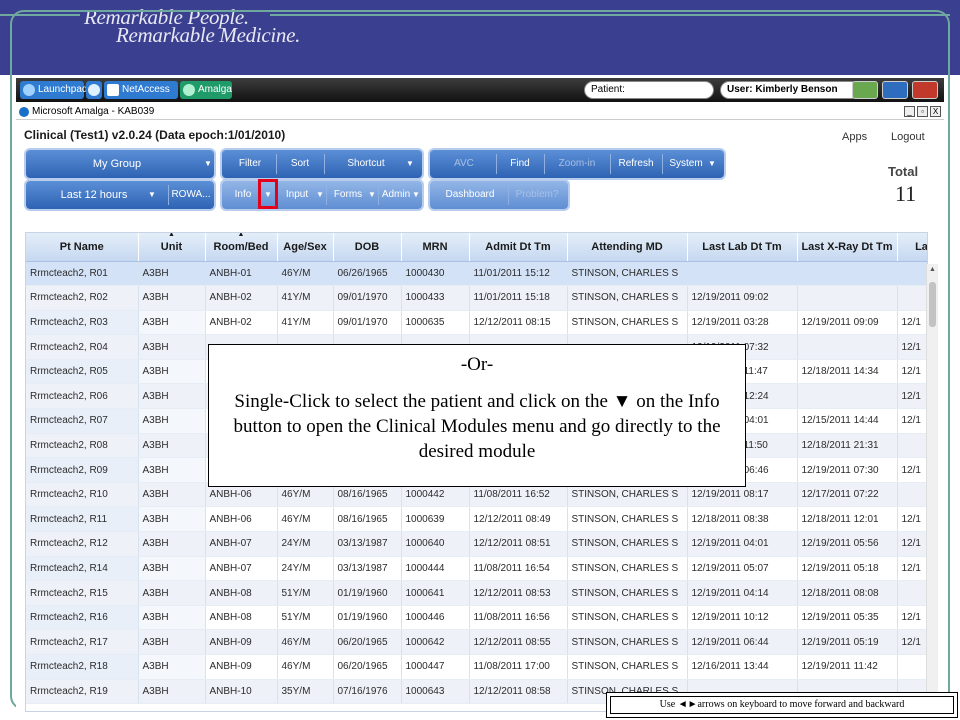 This screenshot has width=960, height=720. What do you see at coordinates (847, 247) in the screenshot?
I see `column-header: Last X-Ray Dt Tm` at bounding box center [847, 247].